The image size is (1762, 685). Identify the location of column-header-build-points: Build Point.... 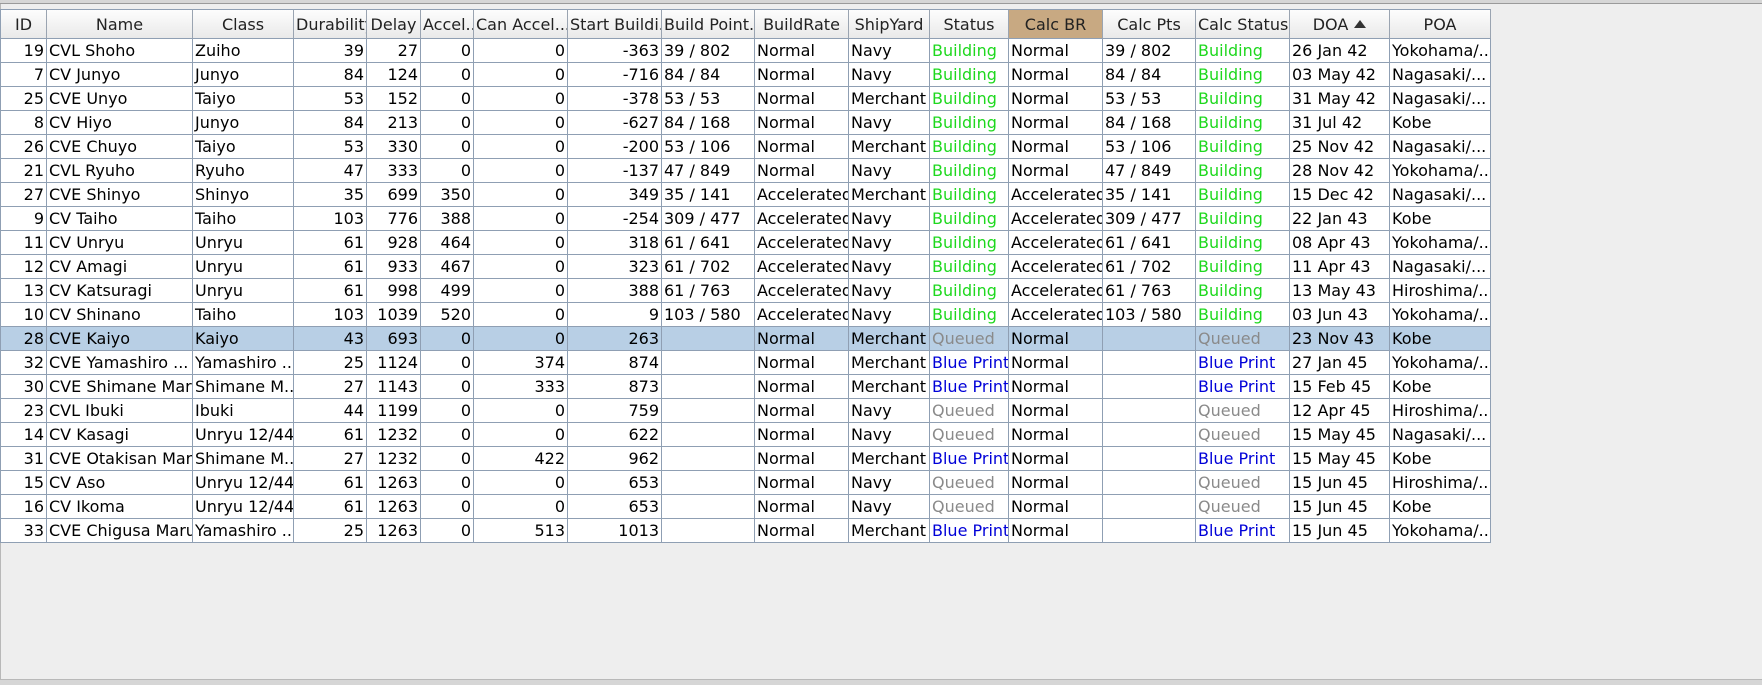
(708, 24).